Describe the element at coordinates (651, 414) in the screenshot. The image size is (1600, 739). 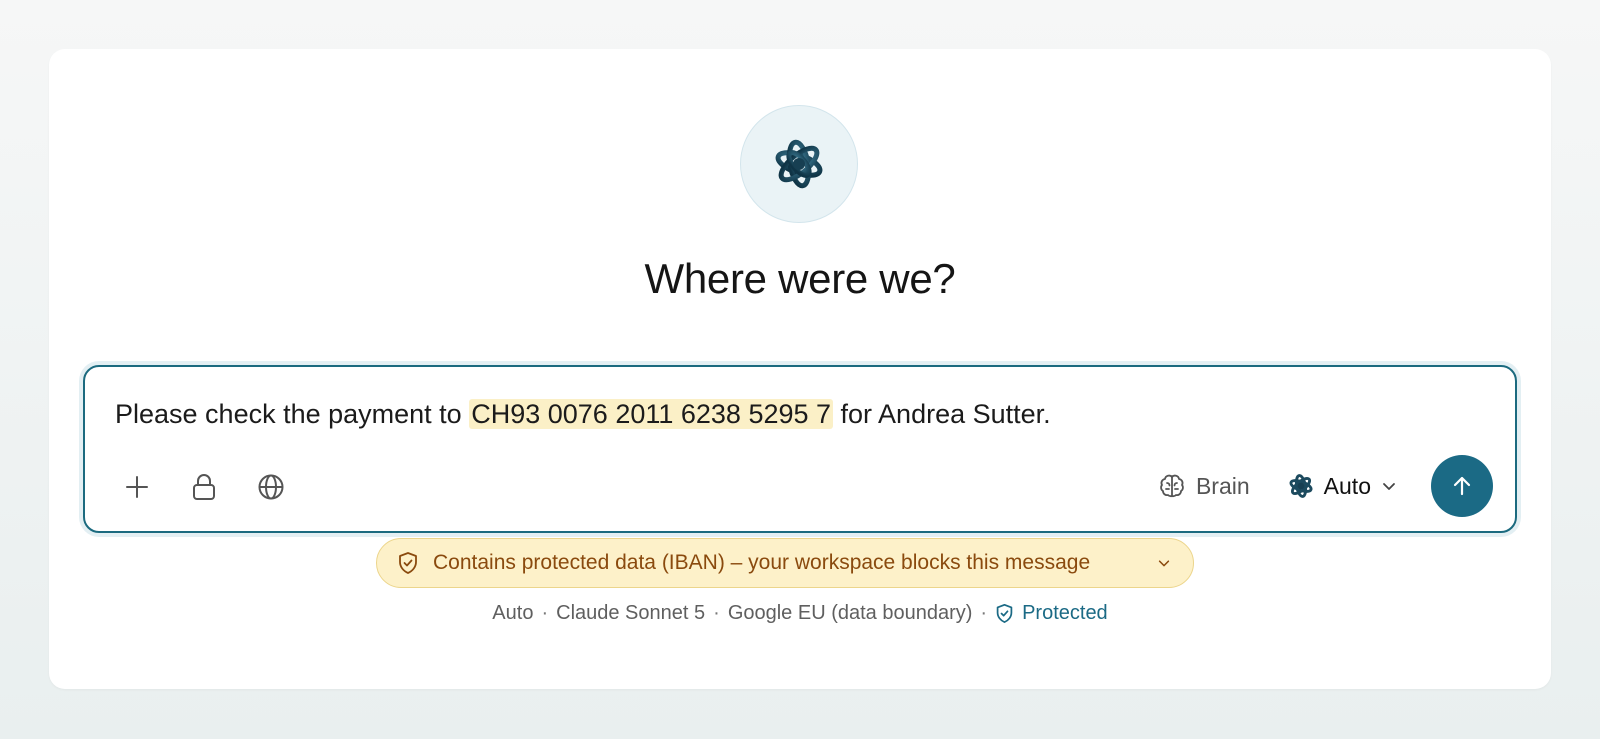
I see `iban-highlight: CH93 0076 2011 6238 5295 7` at that location.